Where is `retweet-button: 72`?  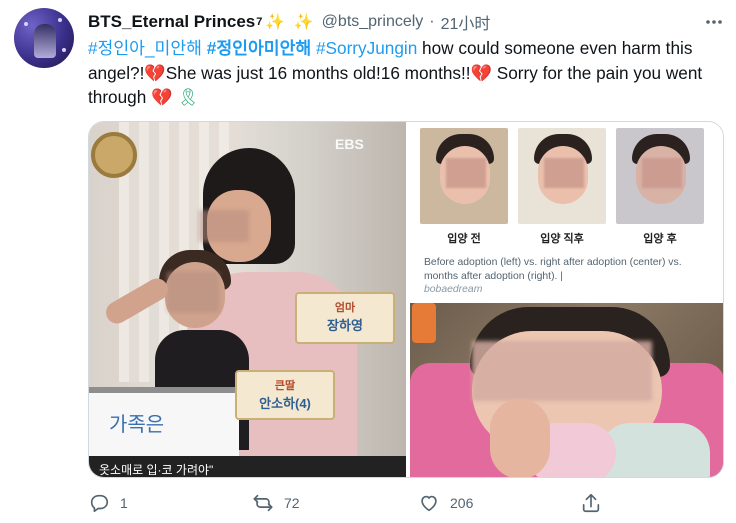
retweet-button: 72 is located at coordinates (276, 503).